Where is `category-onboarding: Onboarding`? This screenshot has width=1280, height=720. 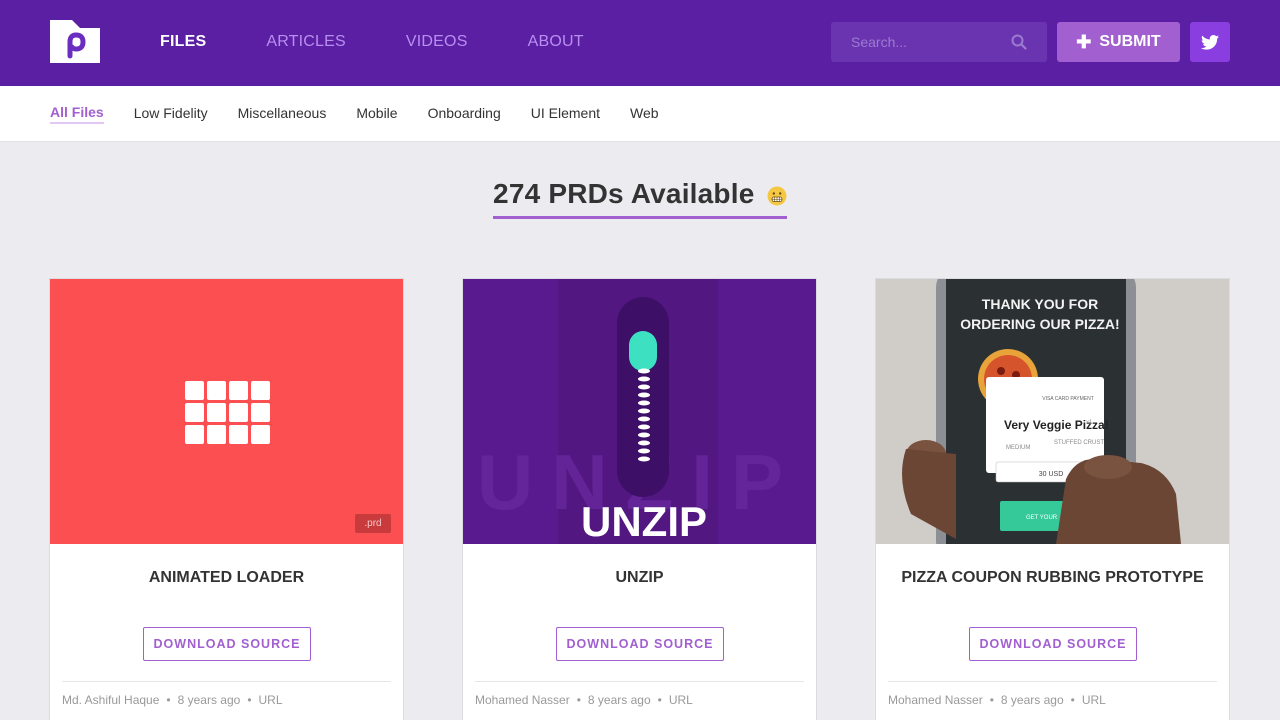
category-onboarding: Onboarding is located at coordinates (464, 114).